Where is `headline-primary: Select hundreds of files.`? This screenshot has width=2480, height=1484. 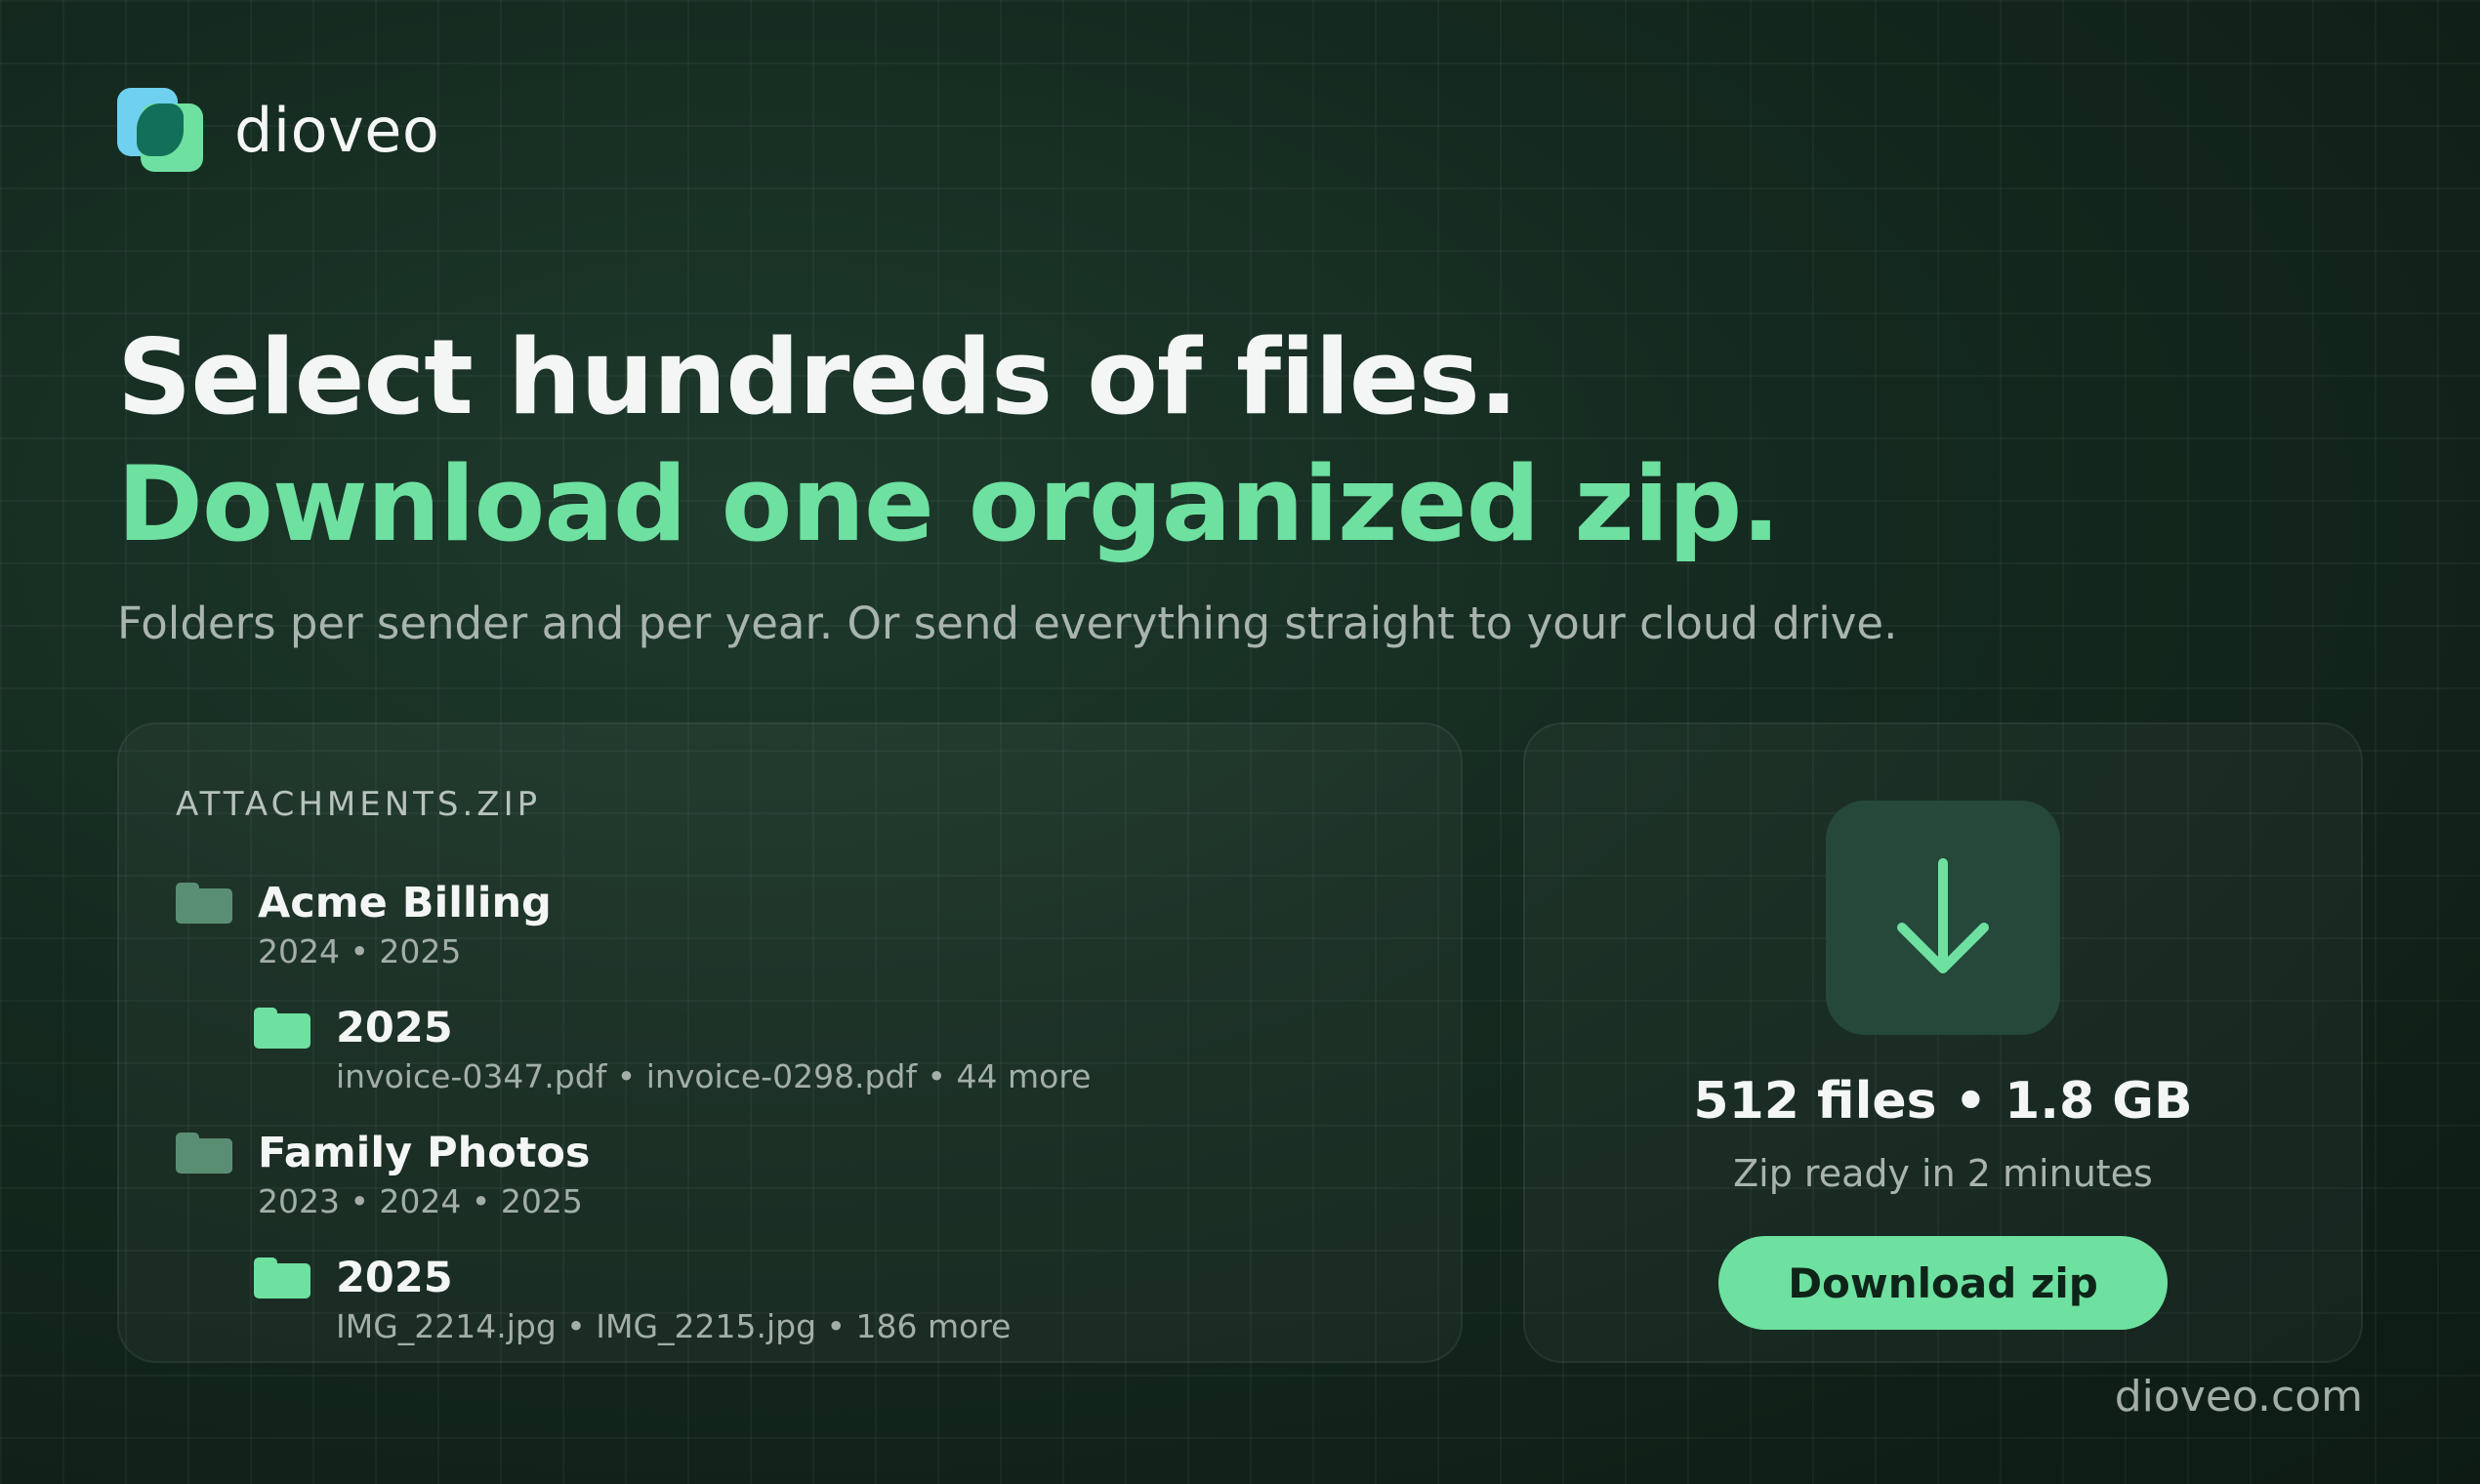
headline-primary: Select hundreds of files. is located at coordinates (817, 377).